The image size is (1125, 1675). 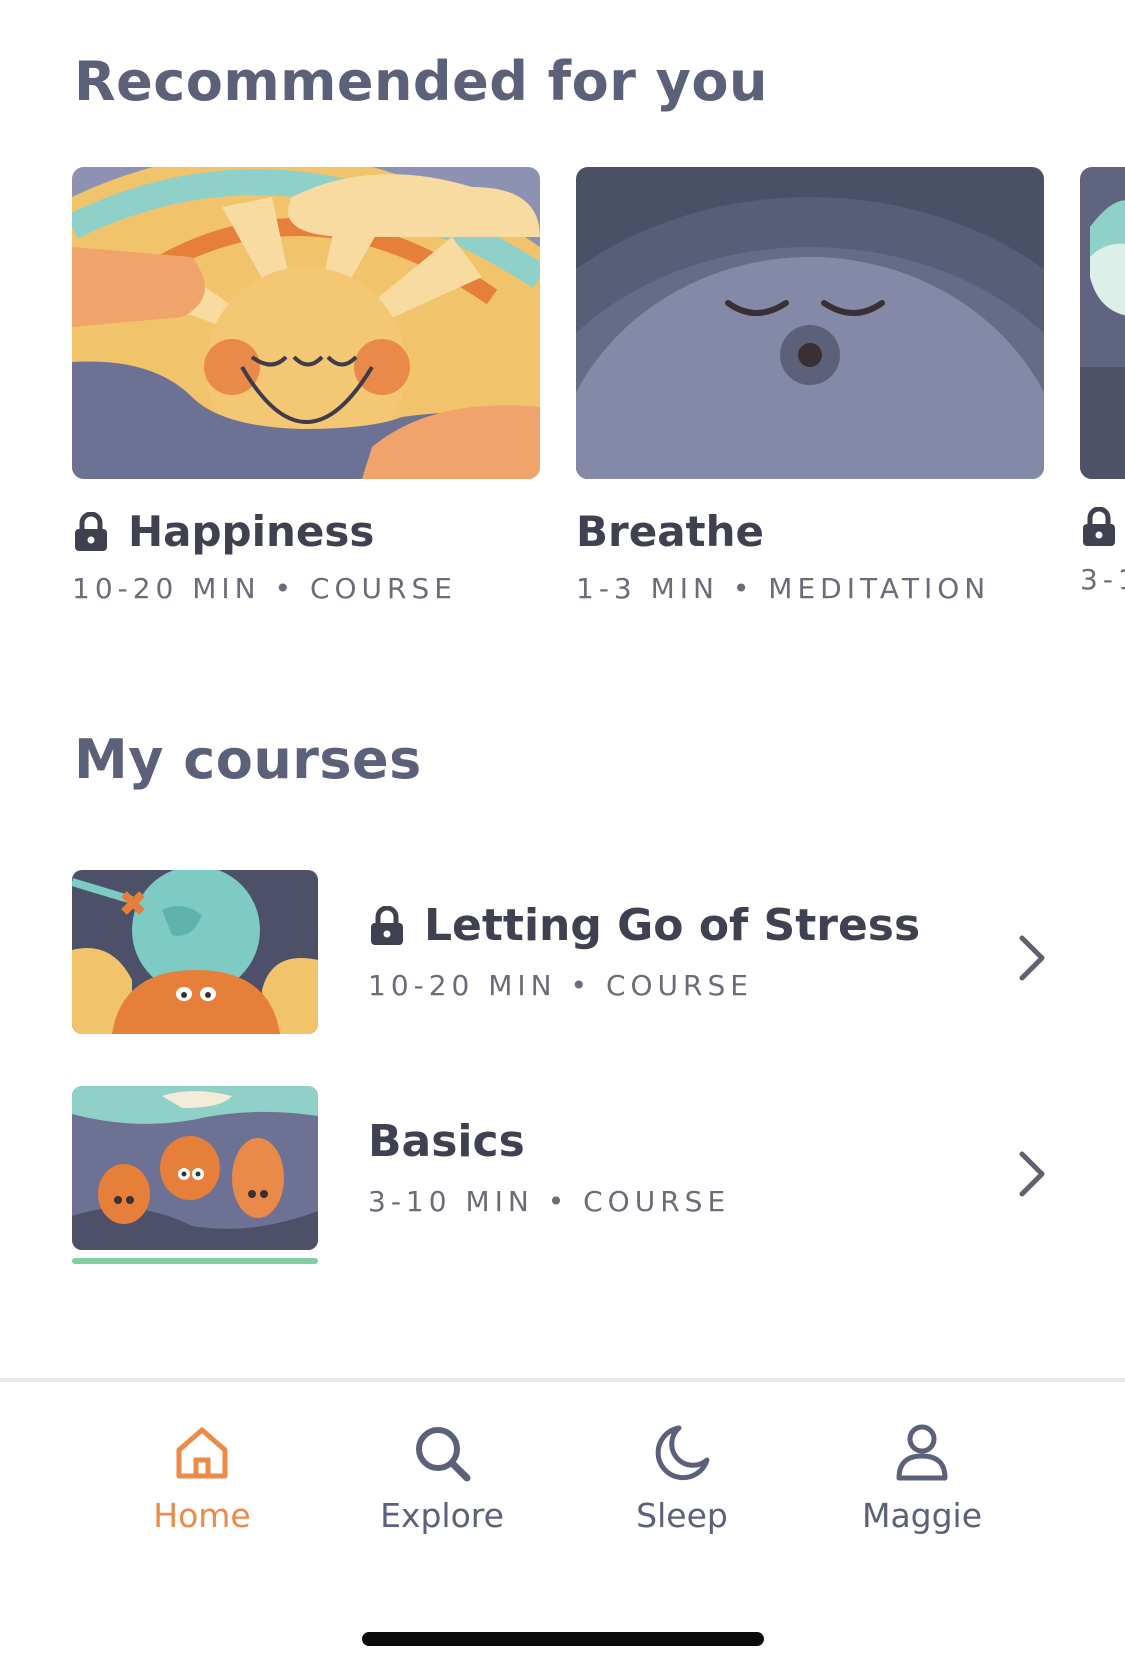 I want to click on tab-label: Sleep, so click(x=682, y=1515).